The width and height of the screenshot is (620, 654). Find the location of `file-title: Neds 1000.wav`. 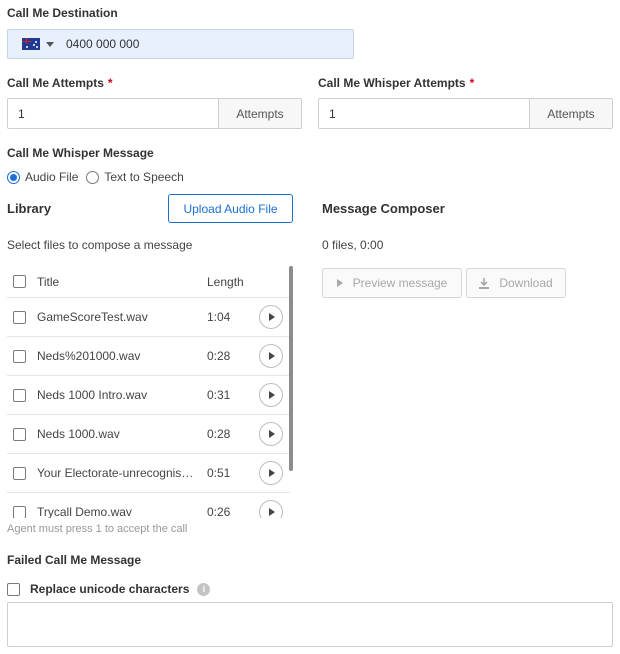

file-title: Neds 1000.wav is located at coordinates (78, 434).